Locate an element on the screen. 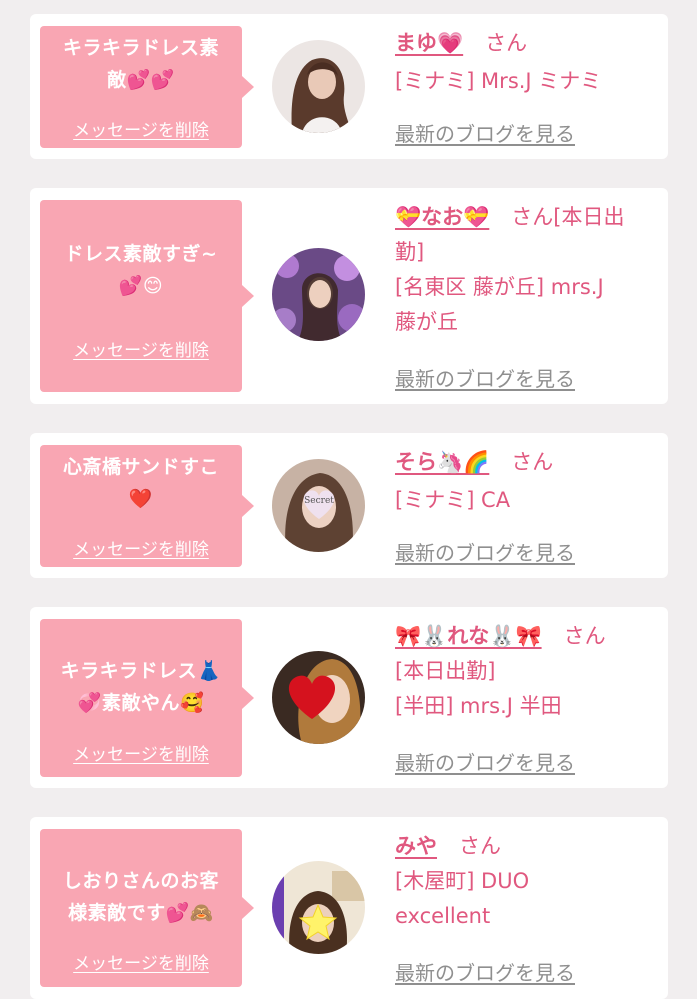  shop-info: [名東区 藤が丘] mrs.J is located at coordinates (499, 287).